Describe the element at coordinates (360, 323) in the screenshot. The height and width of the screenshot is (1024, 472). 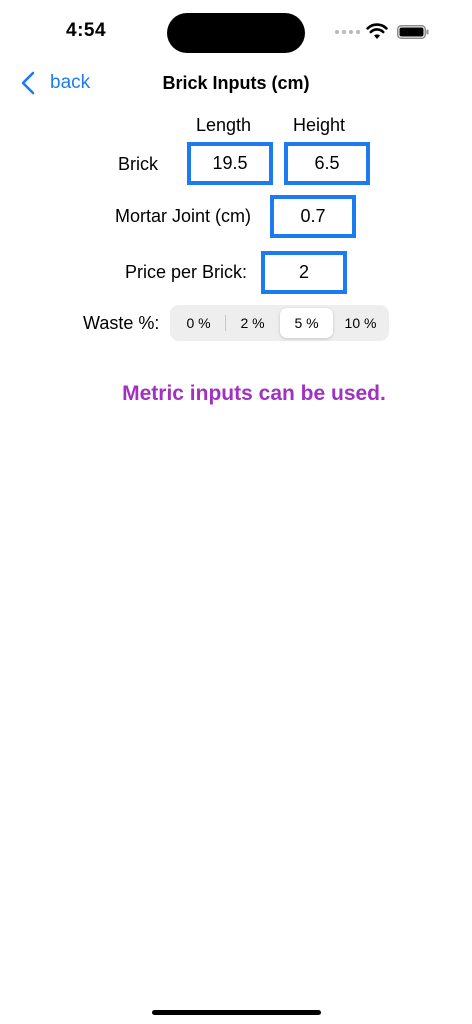
I see `waste-option-10: 10 %` at that location.